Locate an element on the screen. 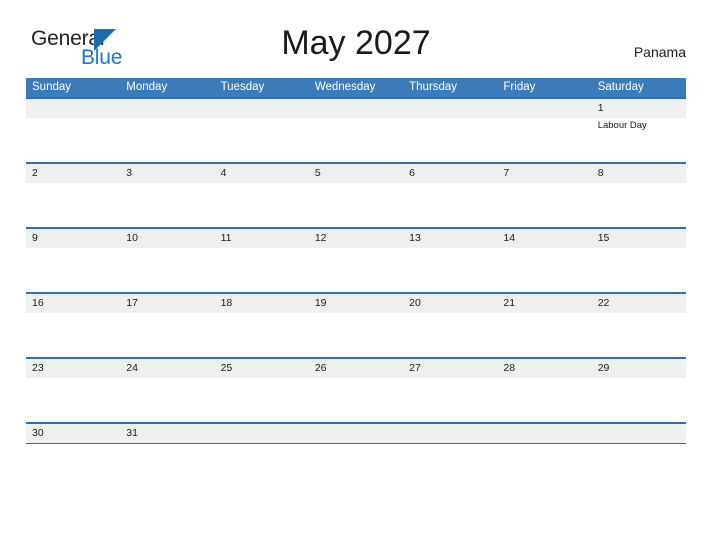 Image resolution: width=712 pixels, height=550 pixels. day-number: 17 is located at coordinates (132, 303).